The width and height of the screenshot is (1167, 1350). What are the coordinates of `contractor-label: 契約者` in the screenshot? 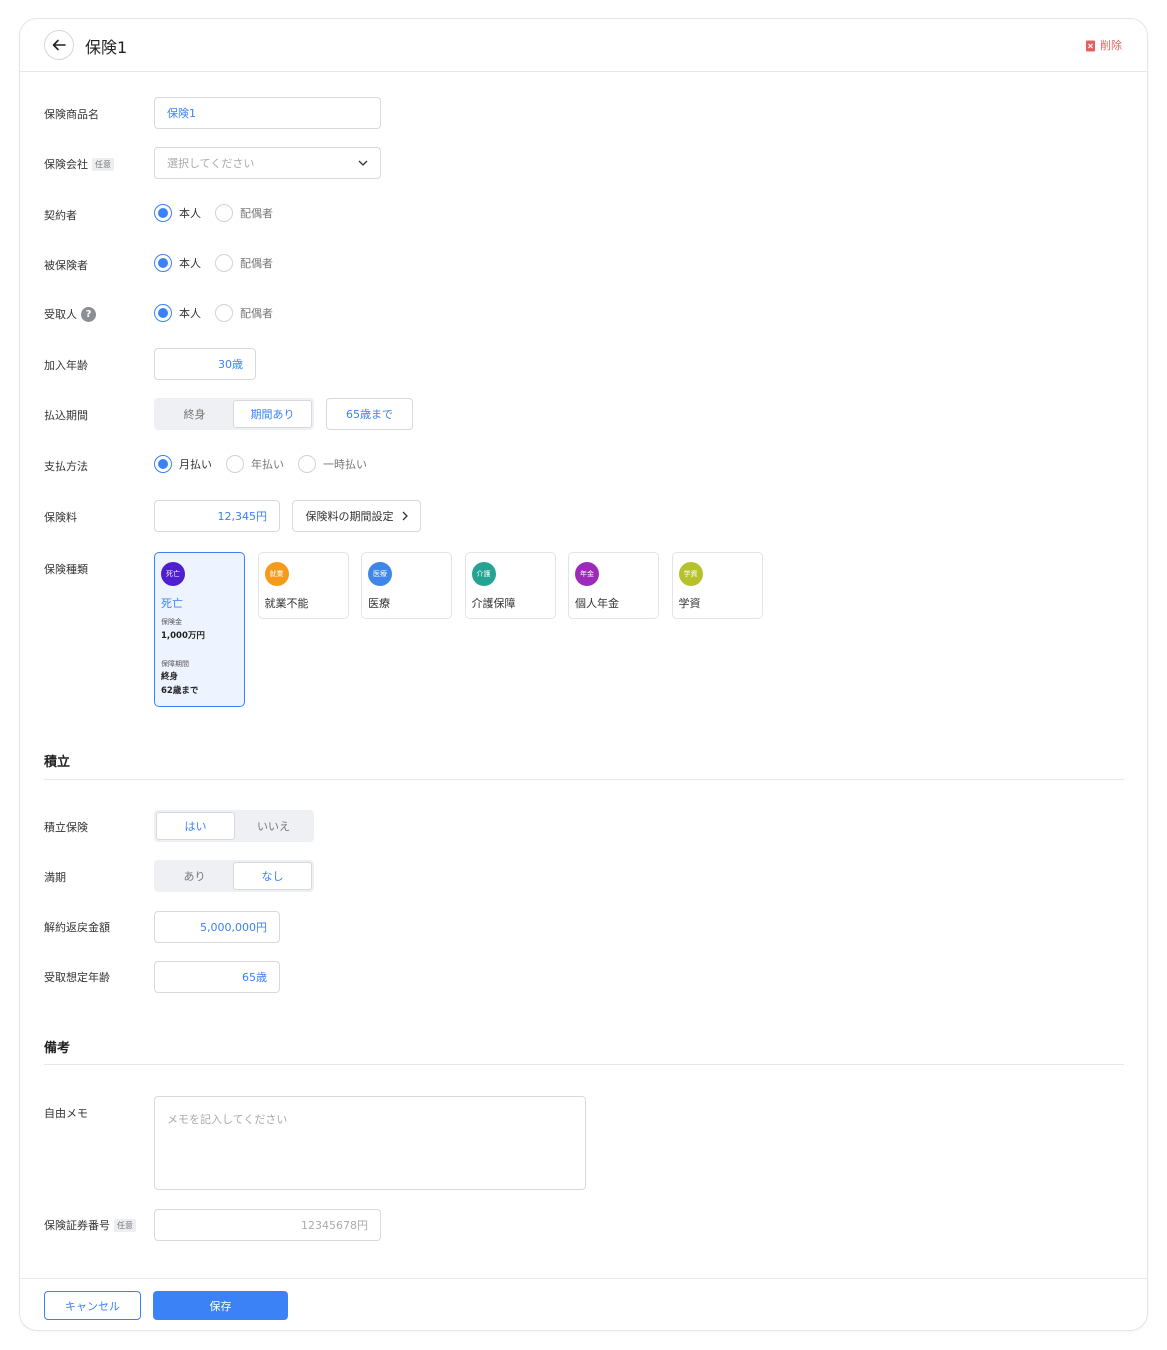 It's located at (60, 215).